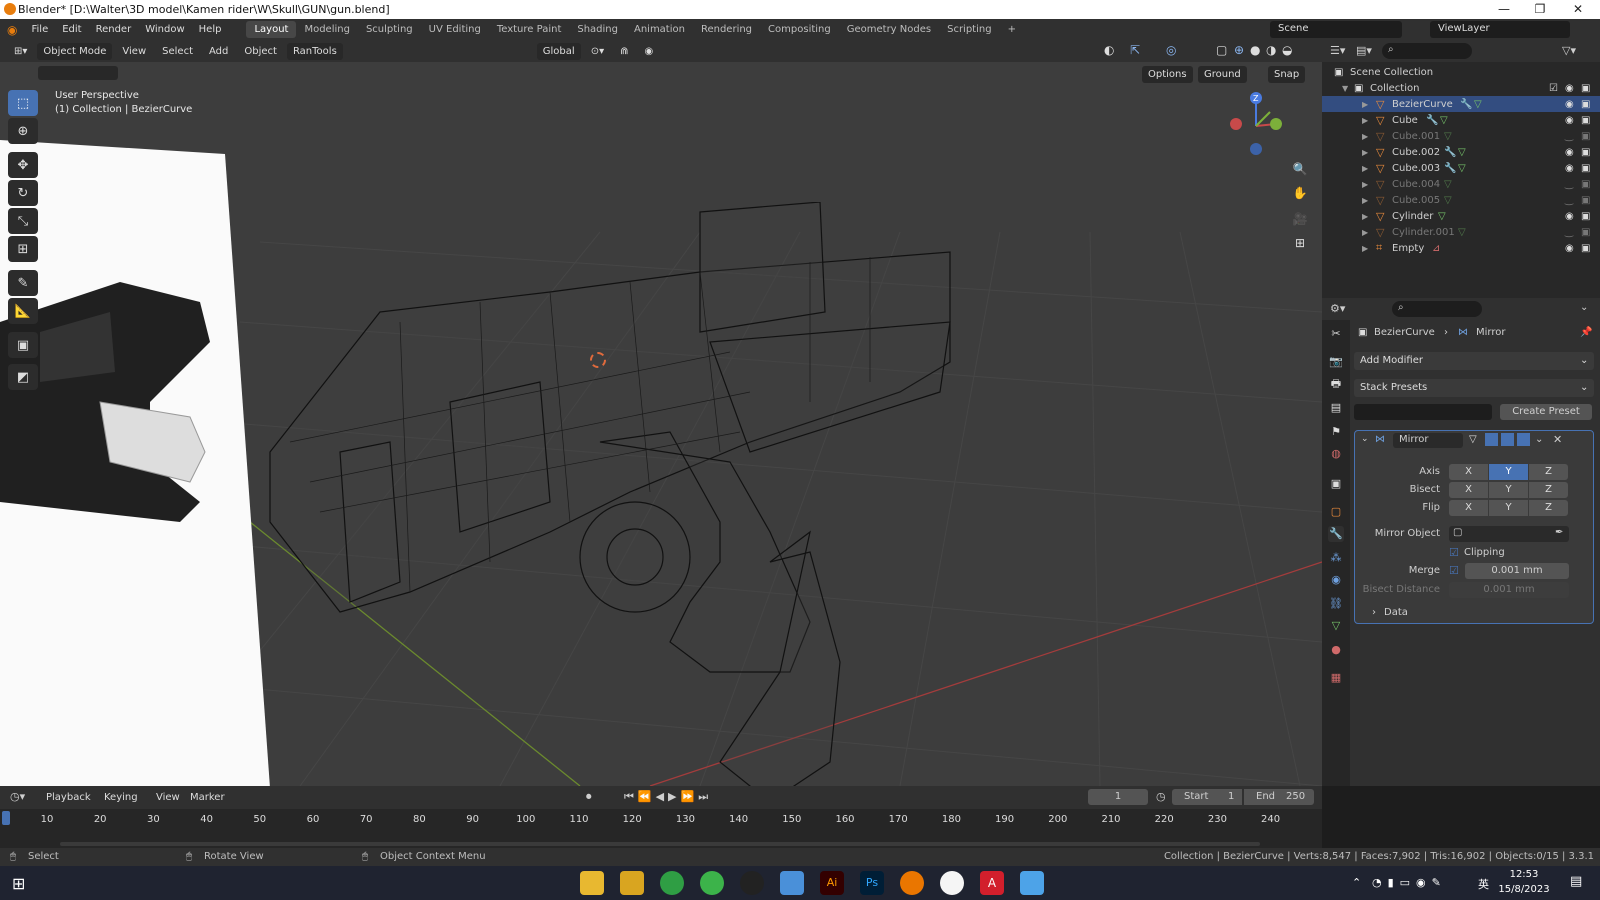  I want to click on files-icon, so click(792, 883).